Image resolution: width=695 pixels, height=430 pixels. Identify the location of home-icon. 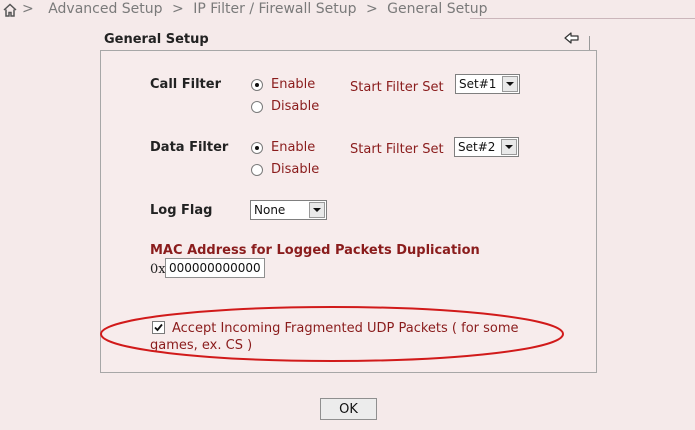
(10, 10).